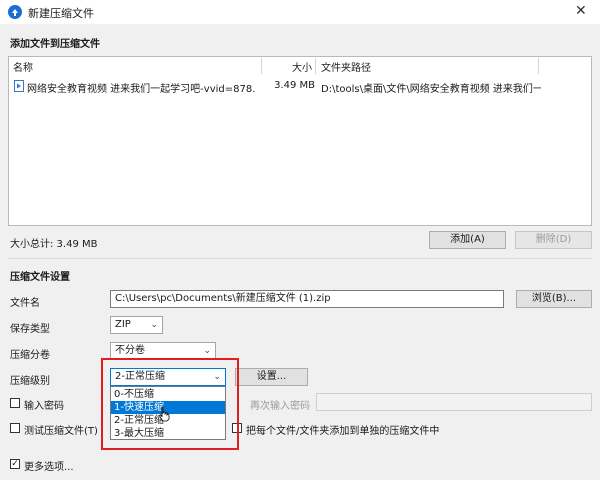 The width and height of the screenshot is (600, 480). I want to click on filename-label: 文件名, so click(25, 303).